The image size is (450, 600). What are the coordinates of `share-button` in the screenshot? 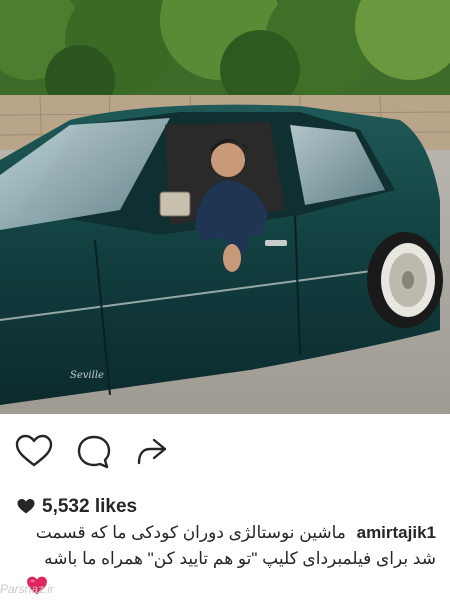 It's located at (152, 452).